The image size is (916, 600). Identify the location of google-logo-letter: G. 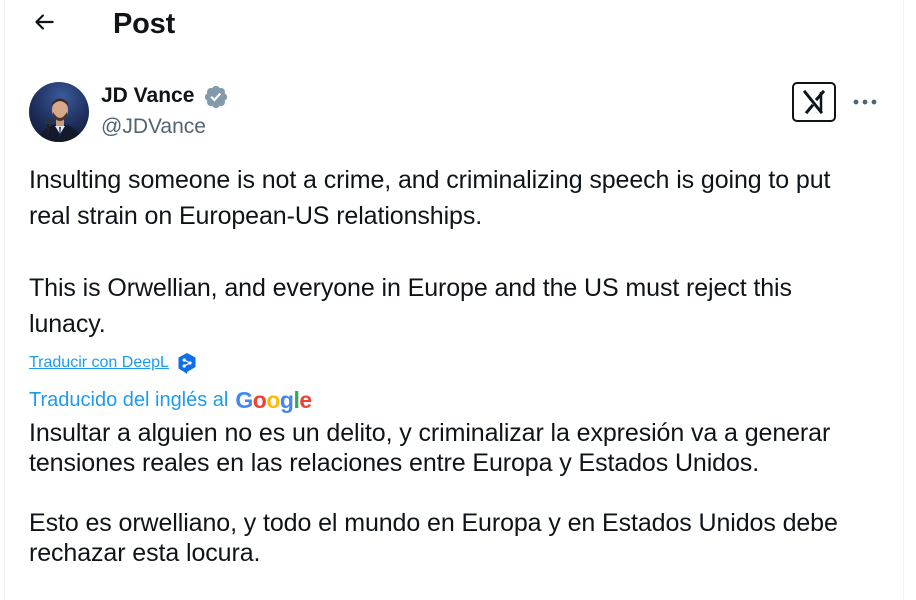
(244, 400).